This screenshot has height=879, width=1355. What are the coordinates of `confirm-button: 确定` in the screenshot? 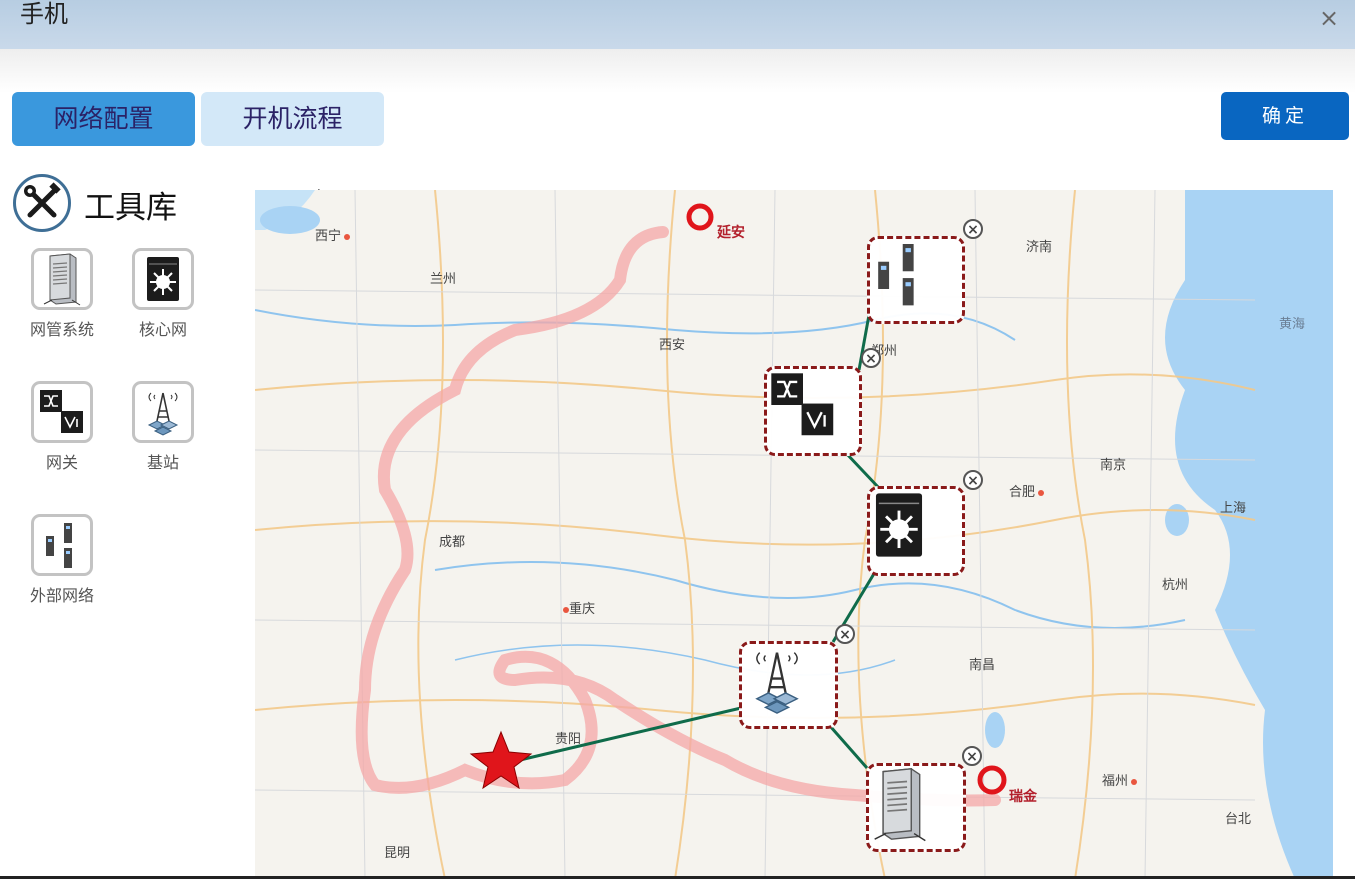 It's located at (1285, 116).